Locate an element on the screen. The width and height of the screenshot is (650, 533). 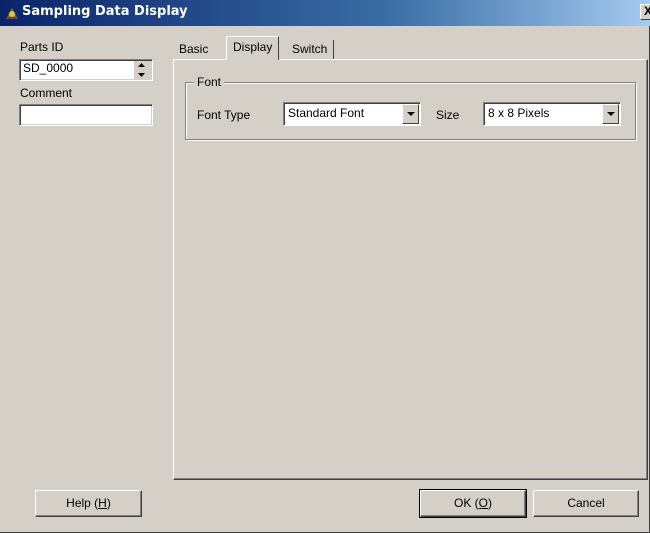
app-icon is located at coordinates (12, 13).